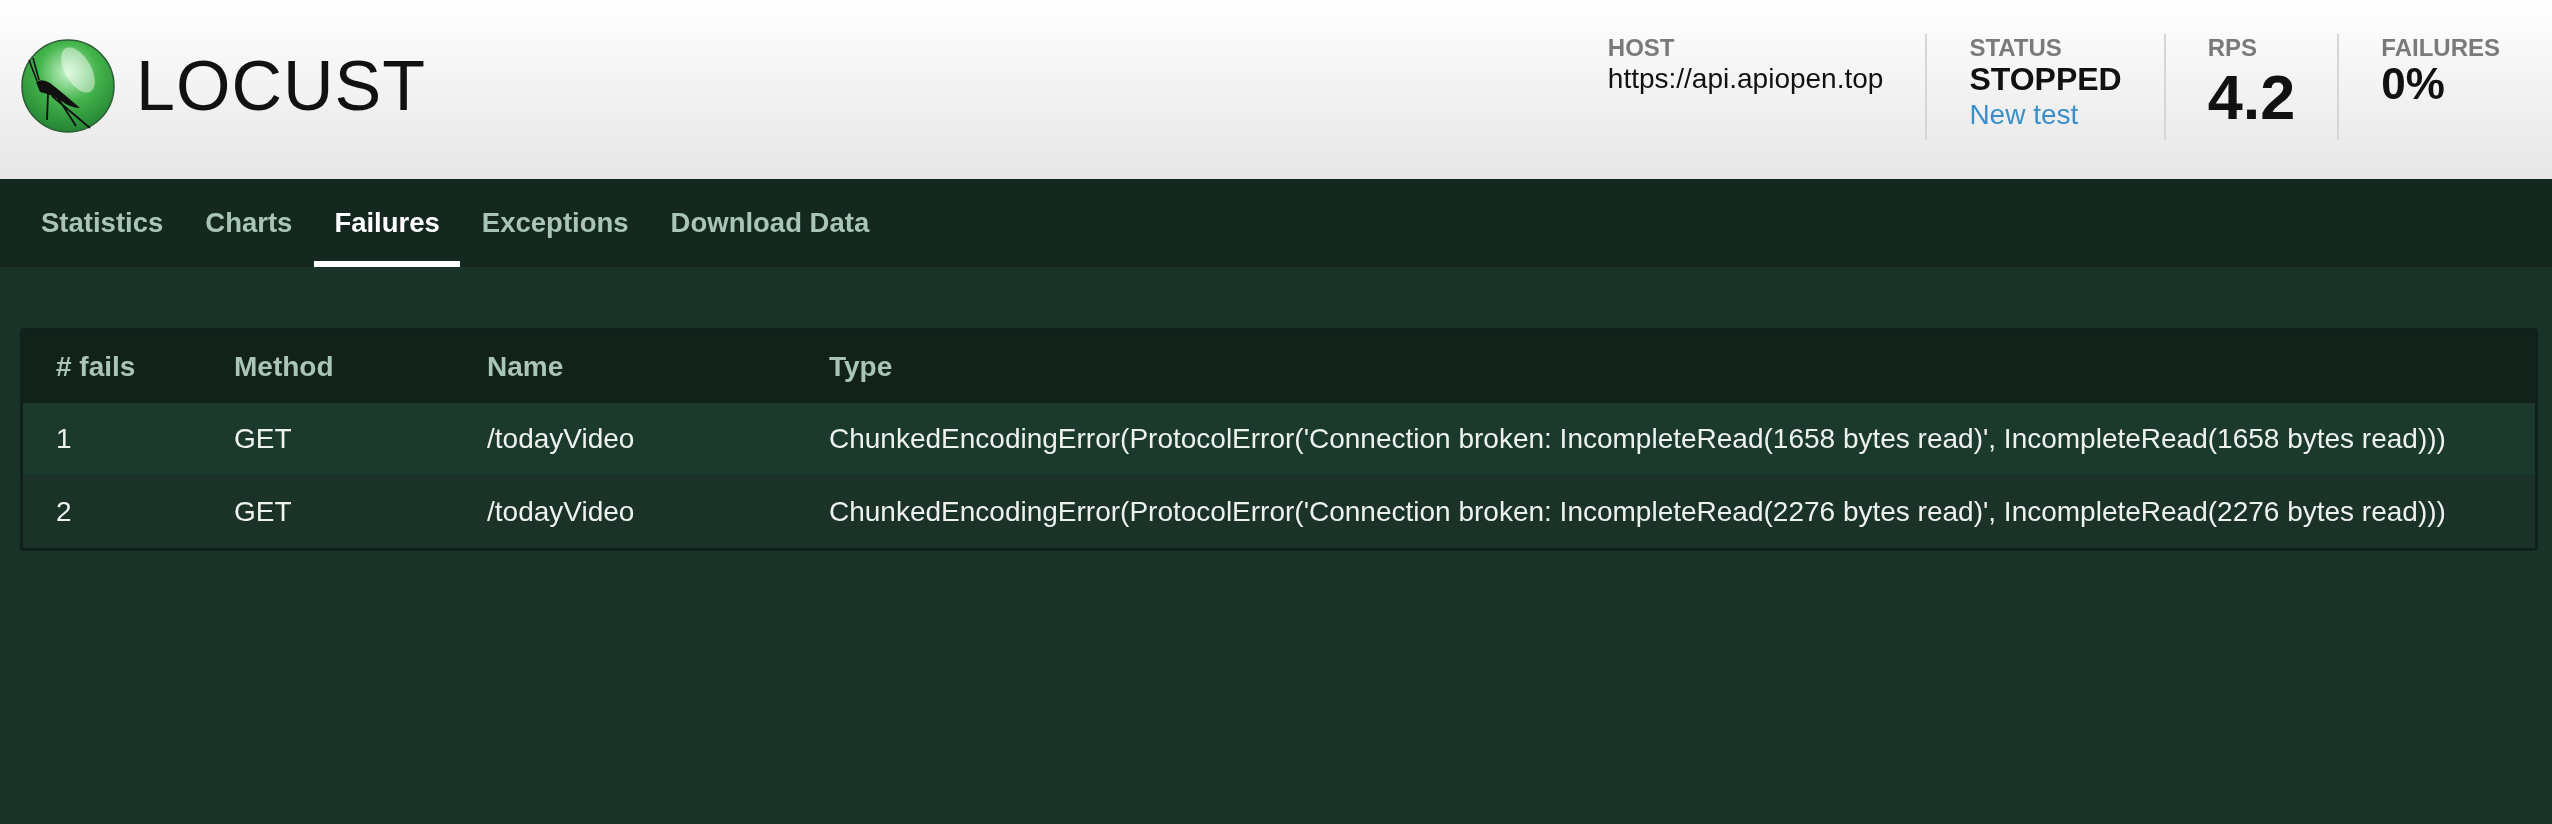 Image resolution: width=2552 pixels, height=824 pixels. I want to click on stat-label: FAILURES, so click(2440, 48).